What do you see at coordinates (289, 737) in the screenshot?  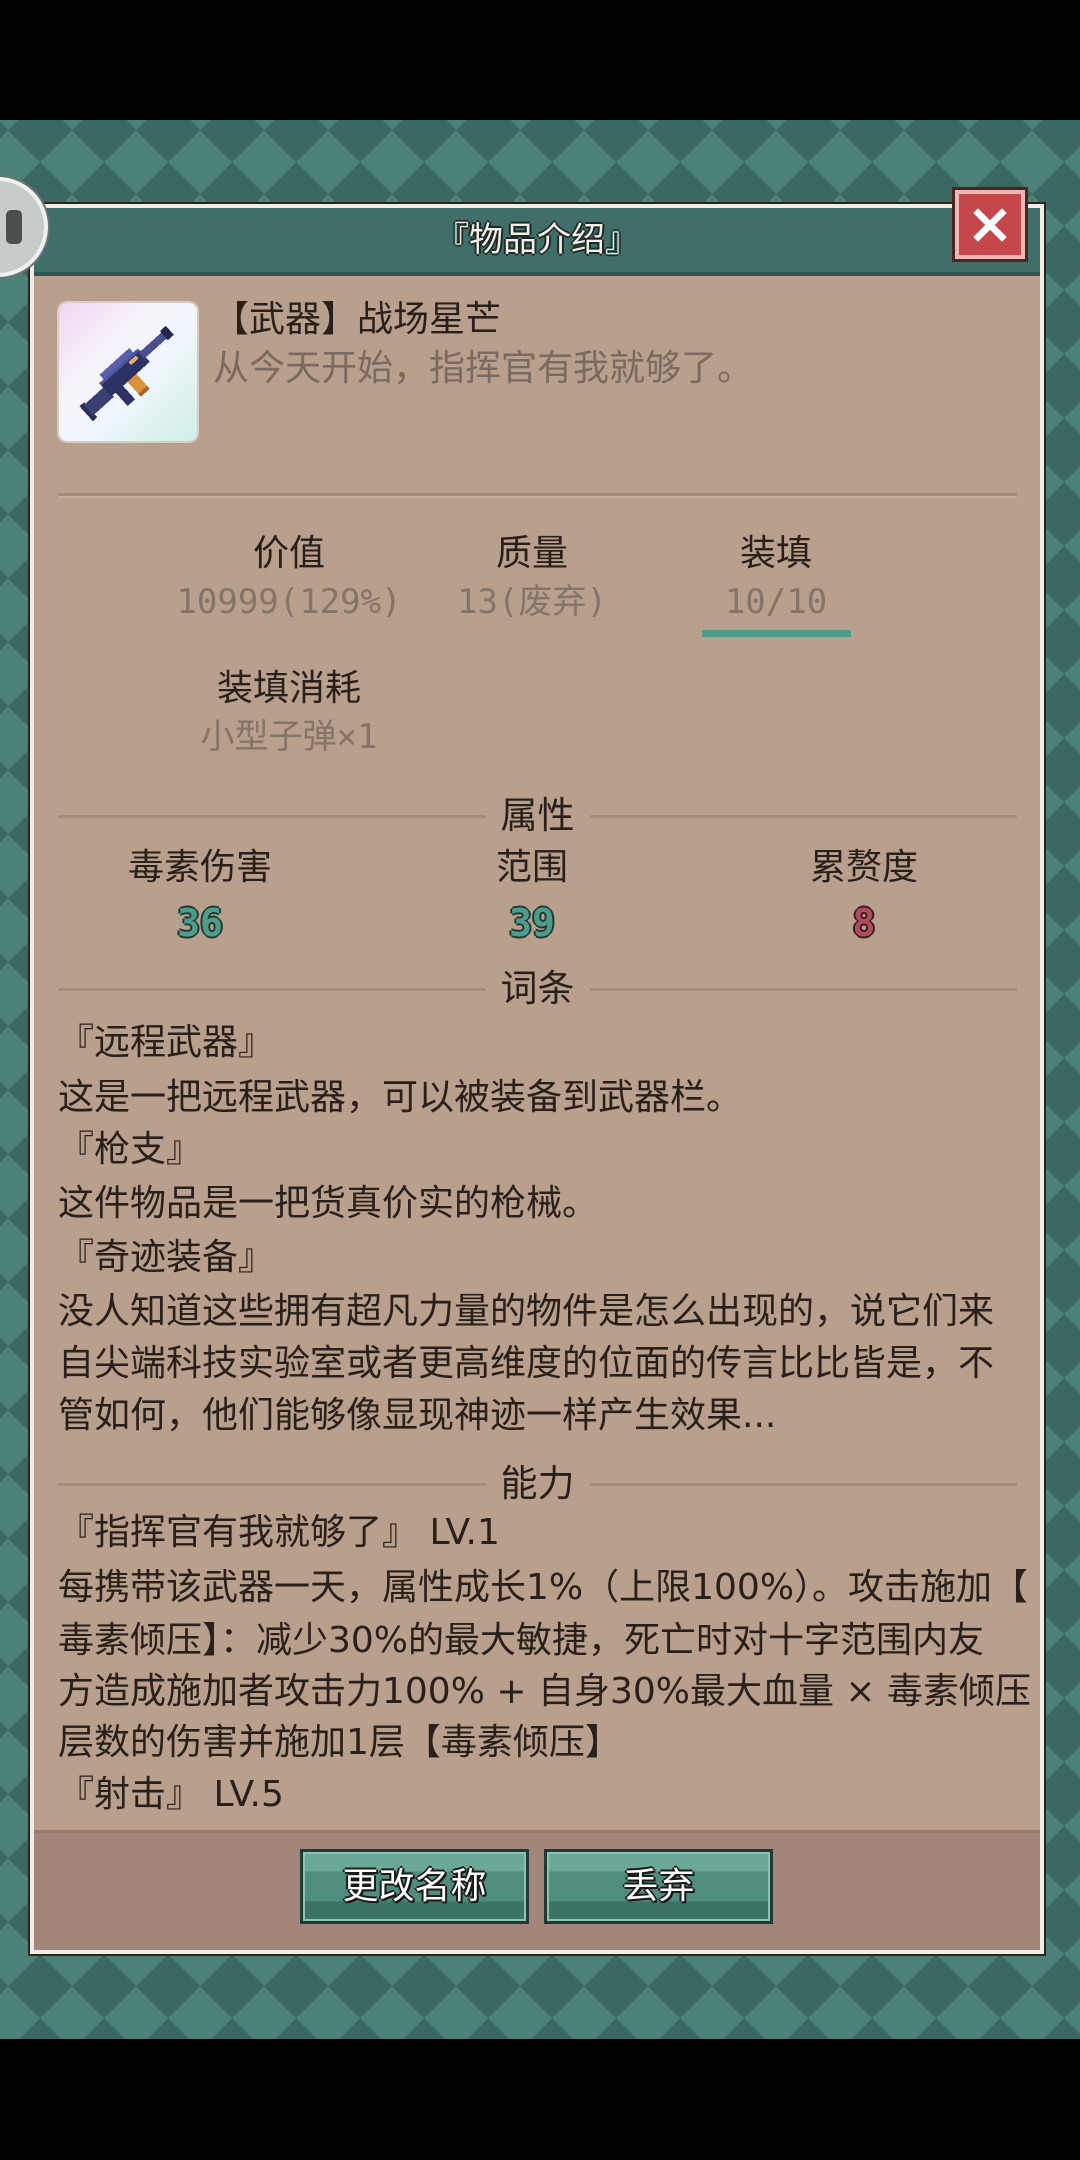 I see `stat-reload-cost-value: 小型子弹×1` at bounding box center [289, 737].